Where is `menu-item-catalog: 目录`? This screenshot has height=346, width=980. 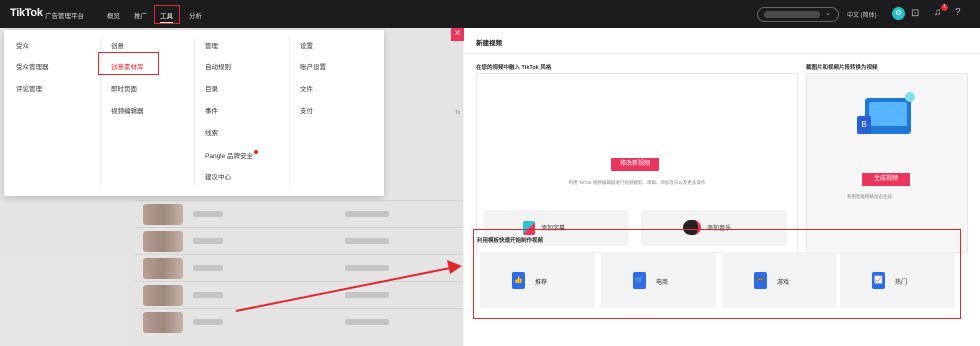
menu-item-catalog: 目录 is located at coordinates (211, 88).